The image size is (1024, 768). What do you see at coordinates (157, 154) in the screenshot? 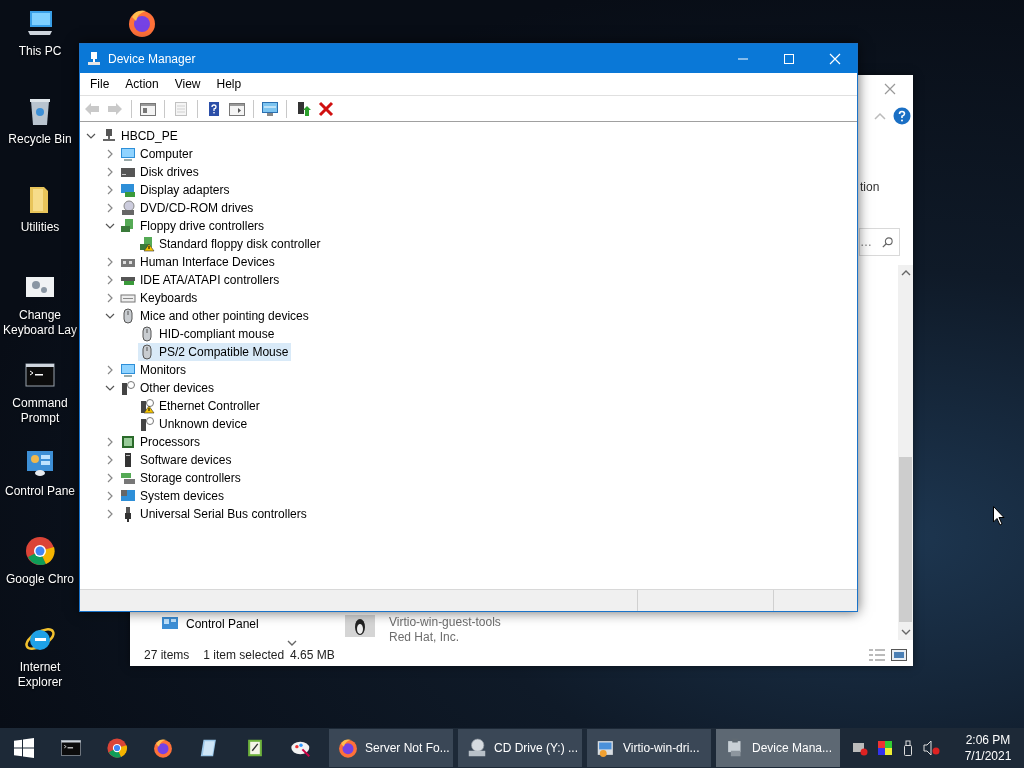
I see `tree-item: Computer` at bounding box center [157, 154].